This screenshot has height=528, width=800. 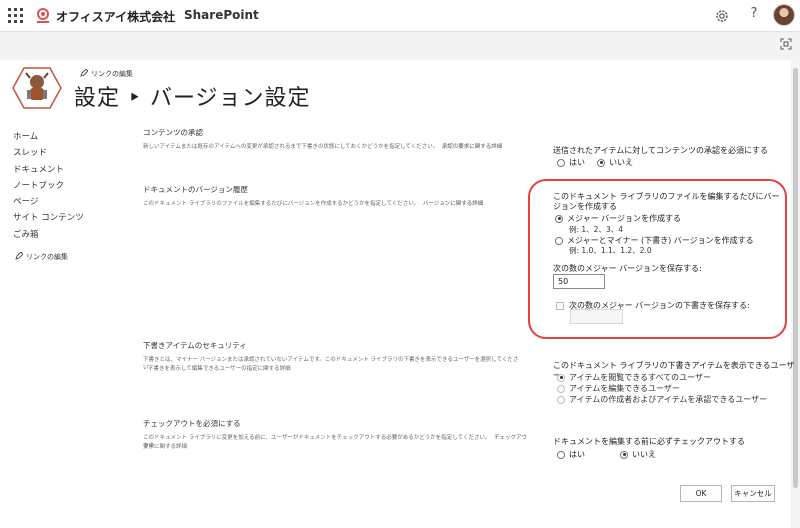 What do you see at coordinates (48, 153) in the screenshot?
I see `nav-item-threads: スレッド` at bounding box center [48, 153].